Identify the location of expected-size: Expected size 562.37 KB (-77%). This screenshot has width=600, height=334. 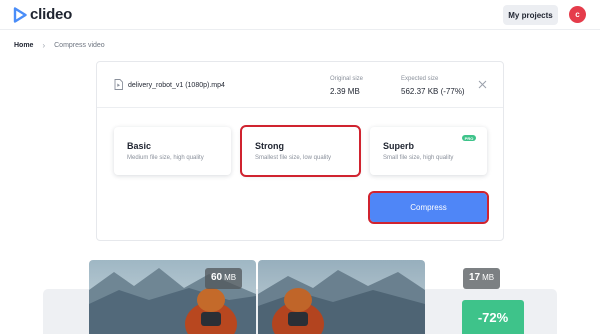
(433, 86).